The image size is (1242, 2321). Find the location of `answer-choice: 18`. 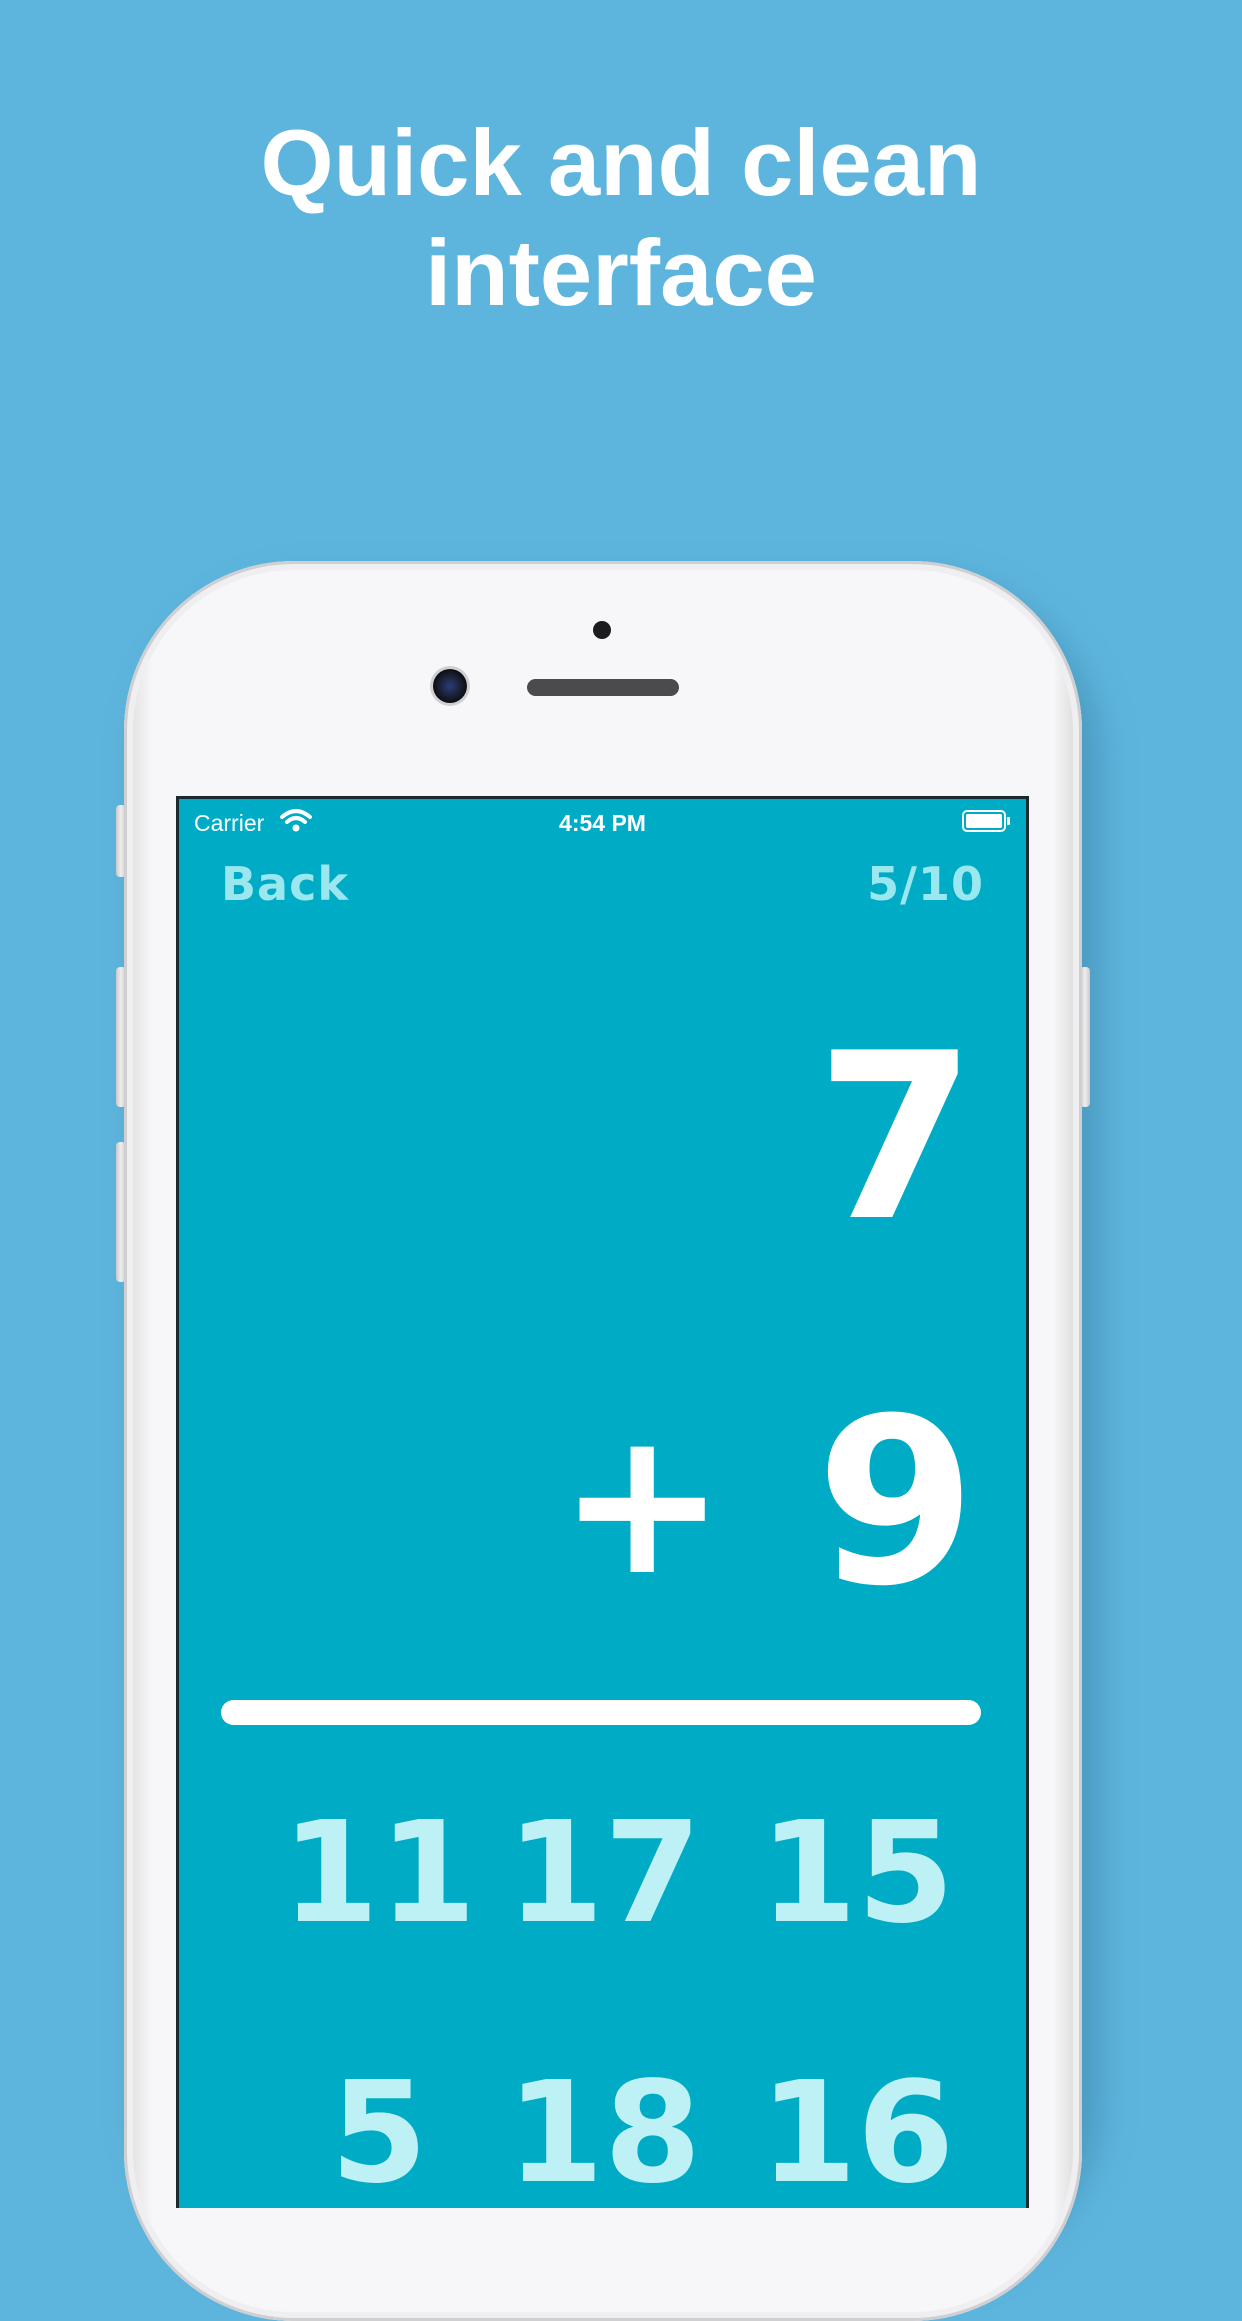

answer-choice: 18 is located at coordinates (604, 2128).